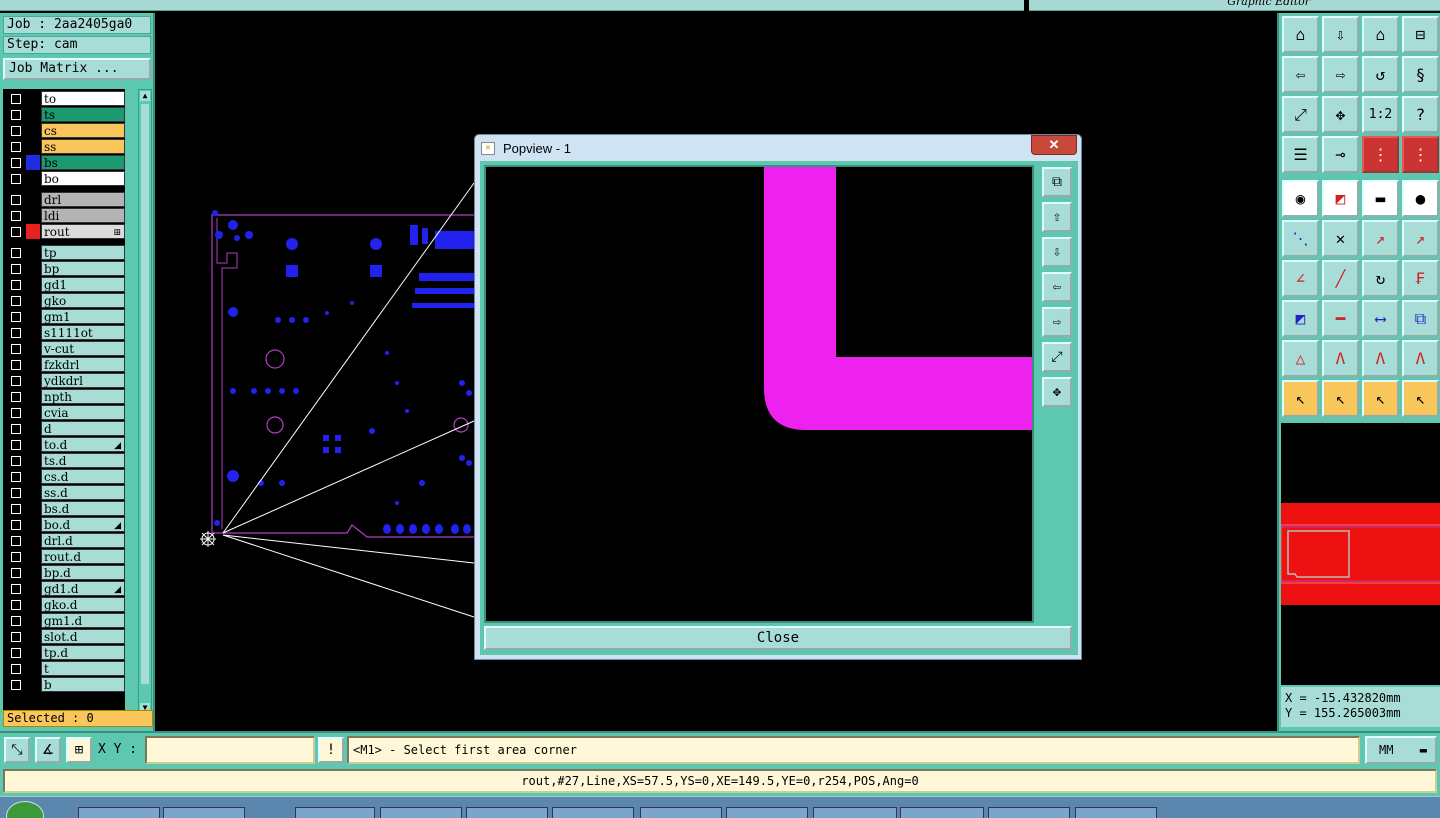 This screenshot has width=1440, height=818. I want to click on layer-name: t, so click(83, 668).